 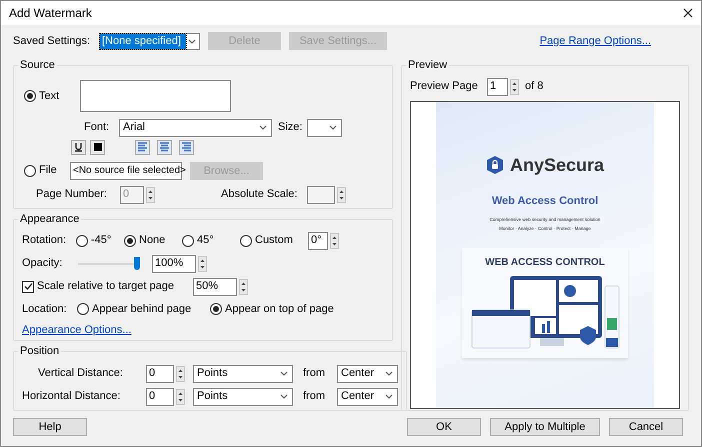 What do you see at coordinates (45, 309) in the screenshot?
I see `field-label: Location:` at bounding box center [45, 309].